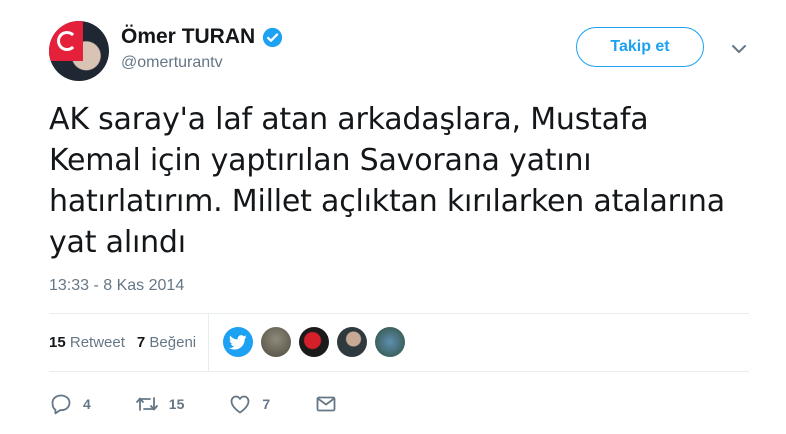  Describe the element at coordinates (173, 342) in the screenshot. I see `like-stat-label: Beğeni` at that location.